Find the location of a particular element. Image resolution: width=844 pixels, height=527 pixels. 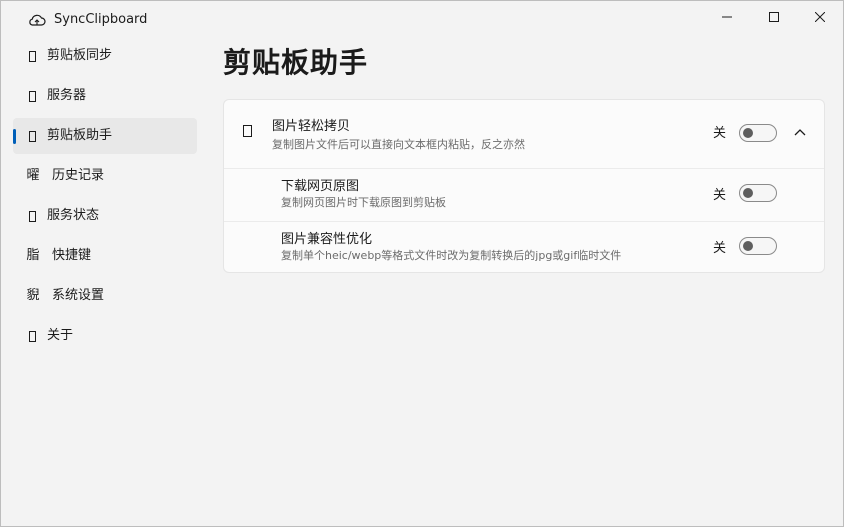

sidebar-item-about: 关于 is located at coordinates (105, 336).